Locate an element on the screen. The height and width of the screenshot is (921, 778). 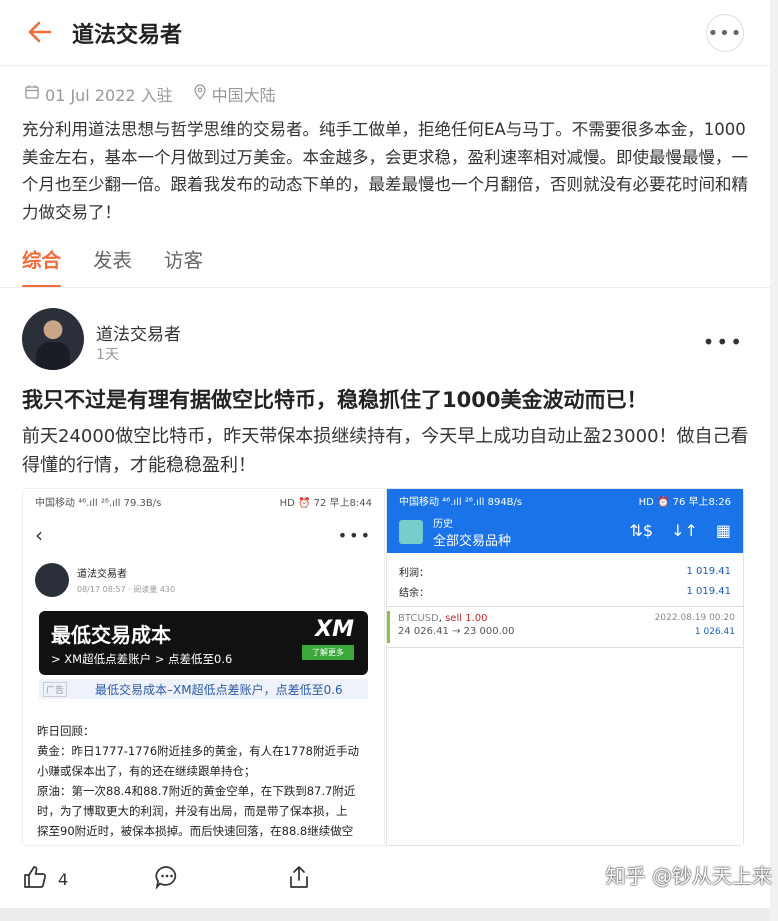
tab-overview: 综合 is located at coordinates (42, 266).